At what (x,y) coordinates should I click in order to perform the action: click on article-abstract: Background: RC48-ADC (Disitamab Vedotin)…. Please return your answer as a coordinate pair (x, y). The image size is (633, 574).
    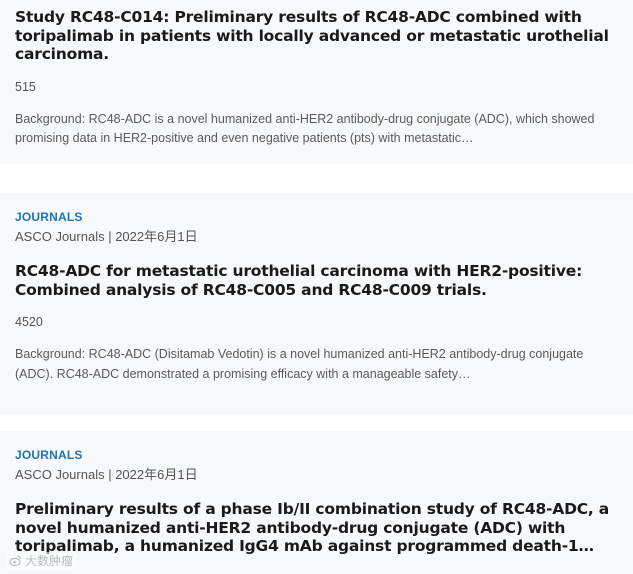
    Looking at the image, I should click on (299, 364).